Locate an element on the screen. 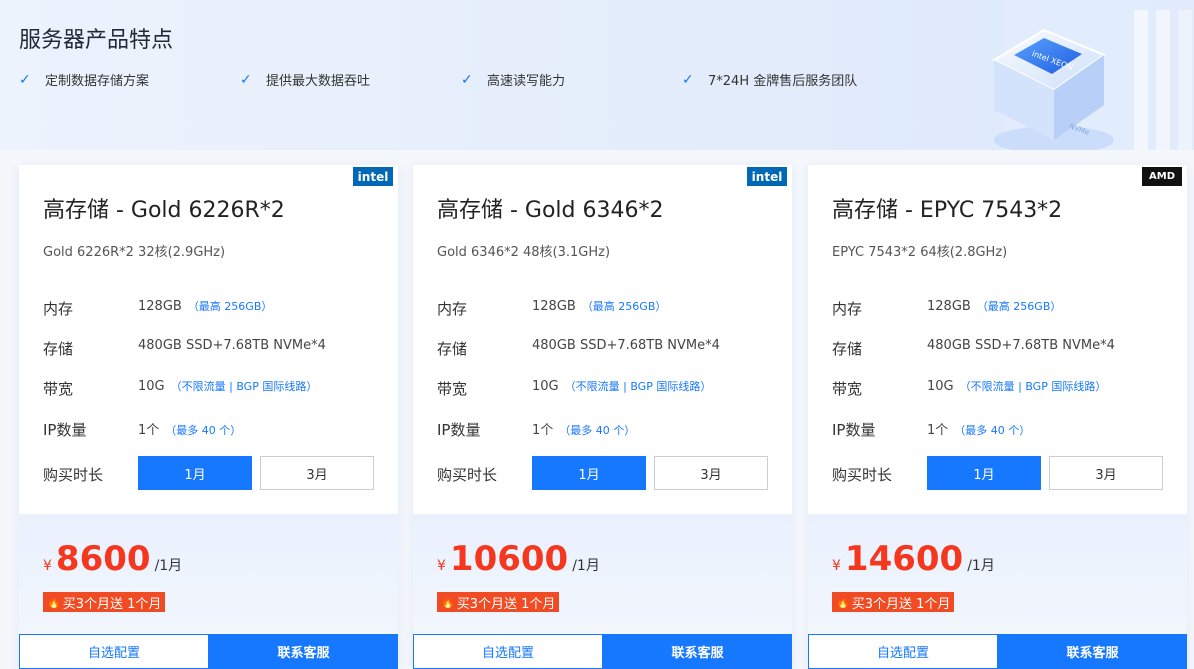 Image resolution: width=1194 pixels, height=669 pixels. price-value: 8600 is located at coordinates (103, 559).